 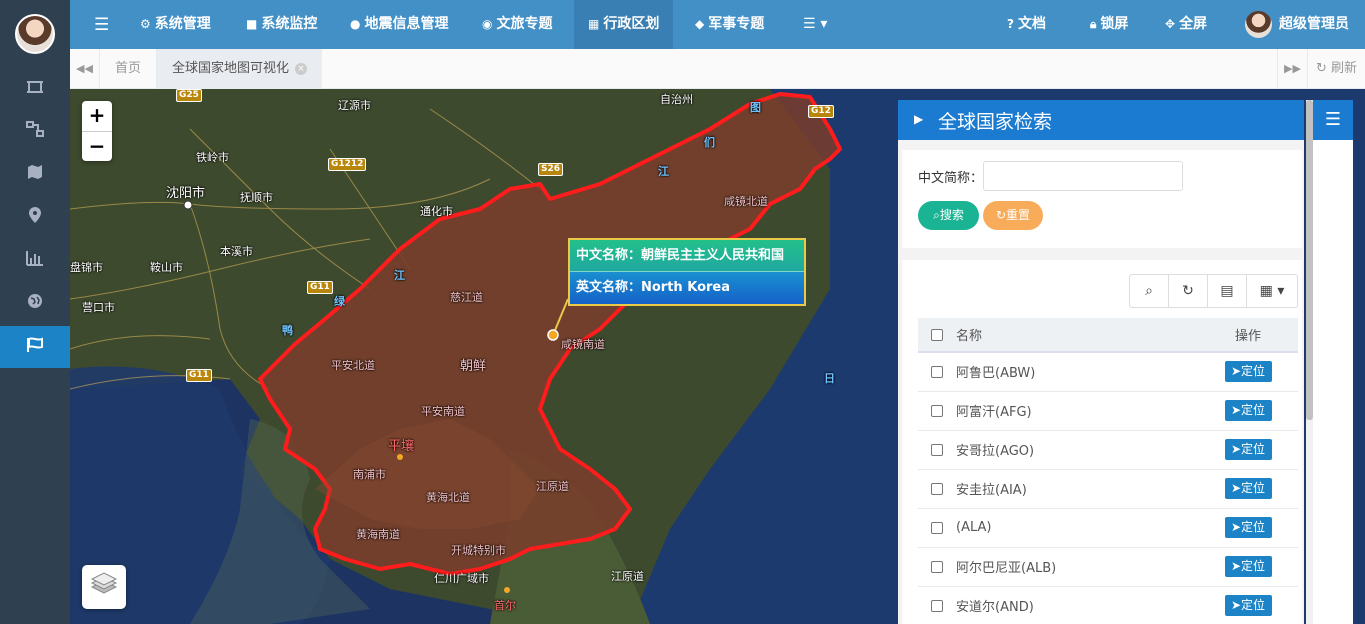 I want to click on map-label: 平安南道, so click(x=443, y=411).